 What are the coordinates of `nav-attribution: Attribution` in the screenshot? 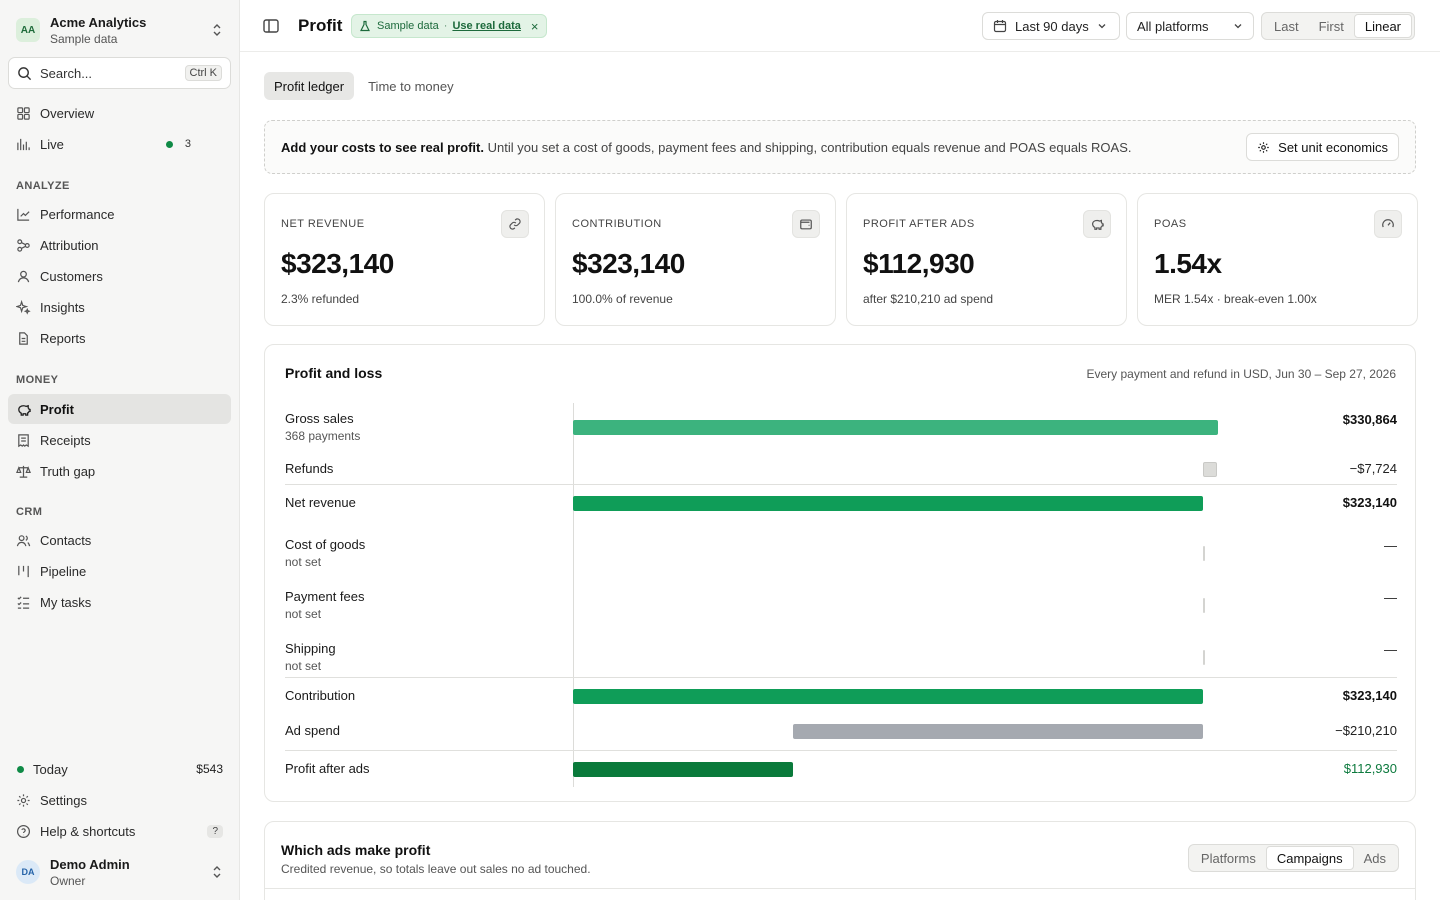 It's located at (119, 245).